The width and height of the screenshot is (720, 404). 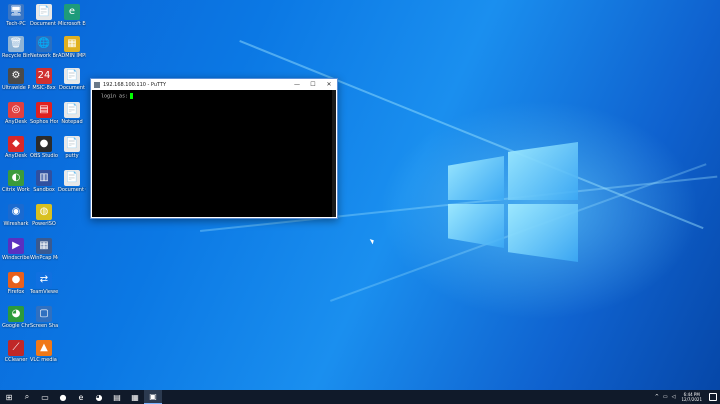 I want to click on desktop-icon: ◆ AnyDesk, so click(x=16, y=152).